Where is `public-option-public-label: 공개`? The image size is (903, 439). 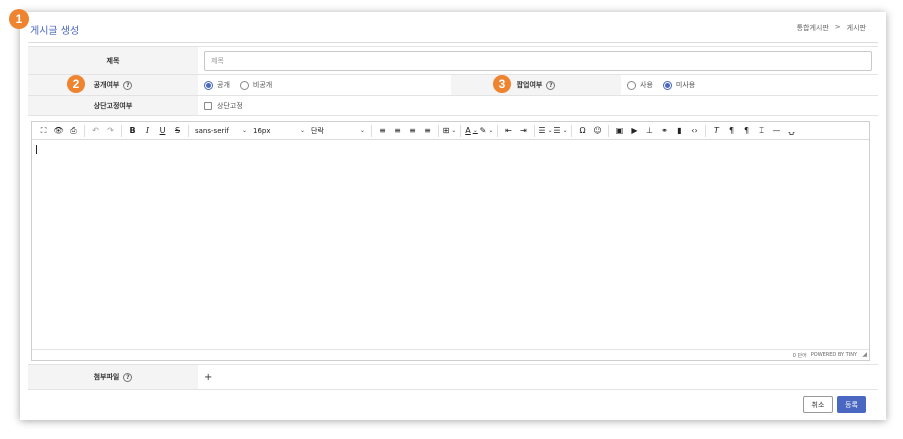 public-option-public-label: 공개 is located at coordinates (223, 85).